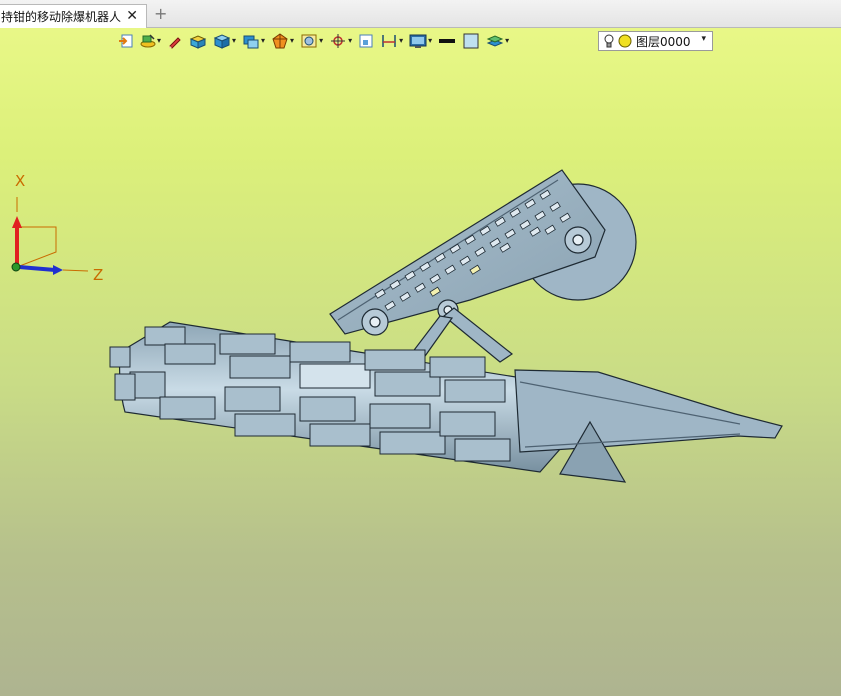 The height and width of the screenshot is (696, 841). I want to click on layers-edit-icon, so click(148, 41).